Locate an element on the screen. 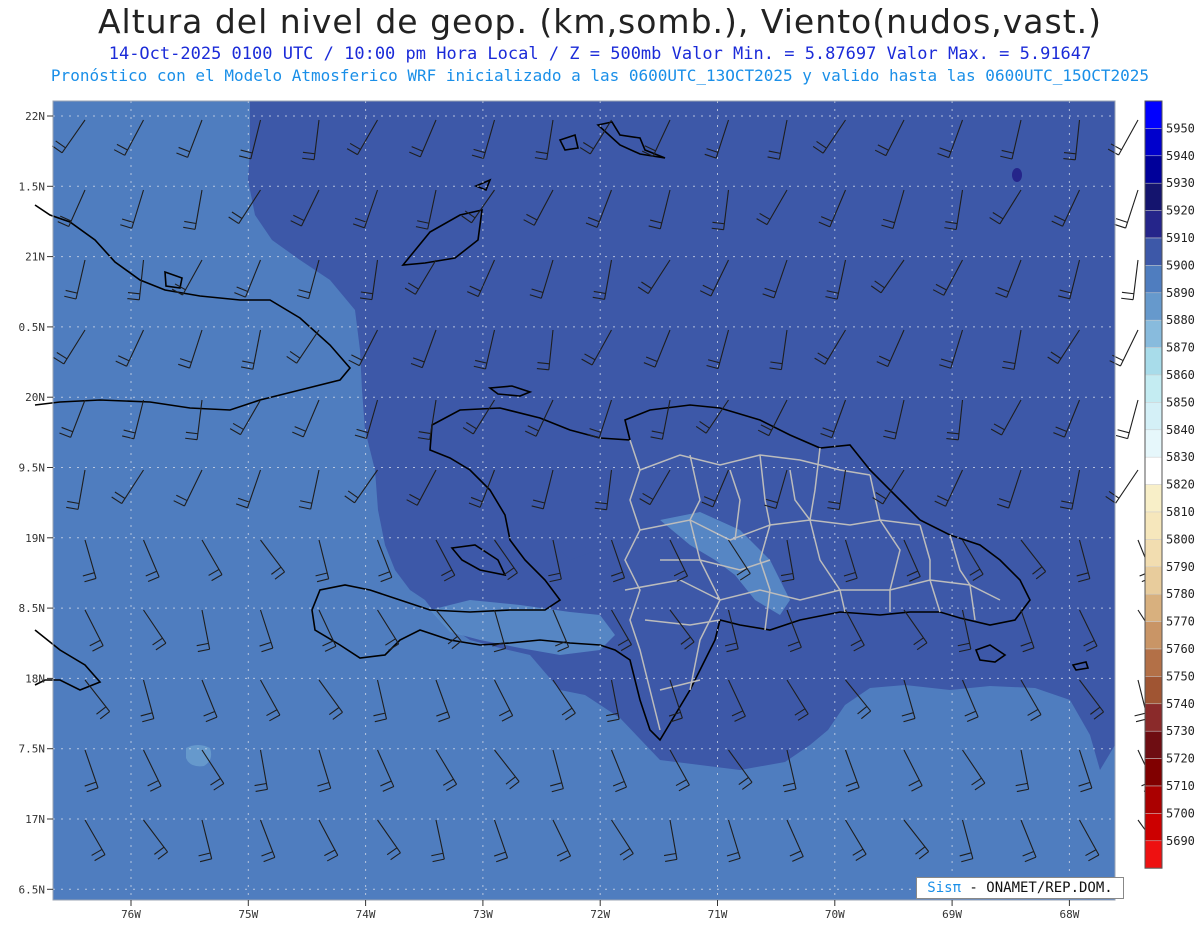 The image size is (1200, 927). color-scale-label: 5780 is located at coordinates (1180, 594).